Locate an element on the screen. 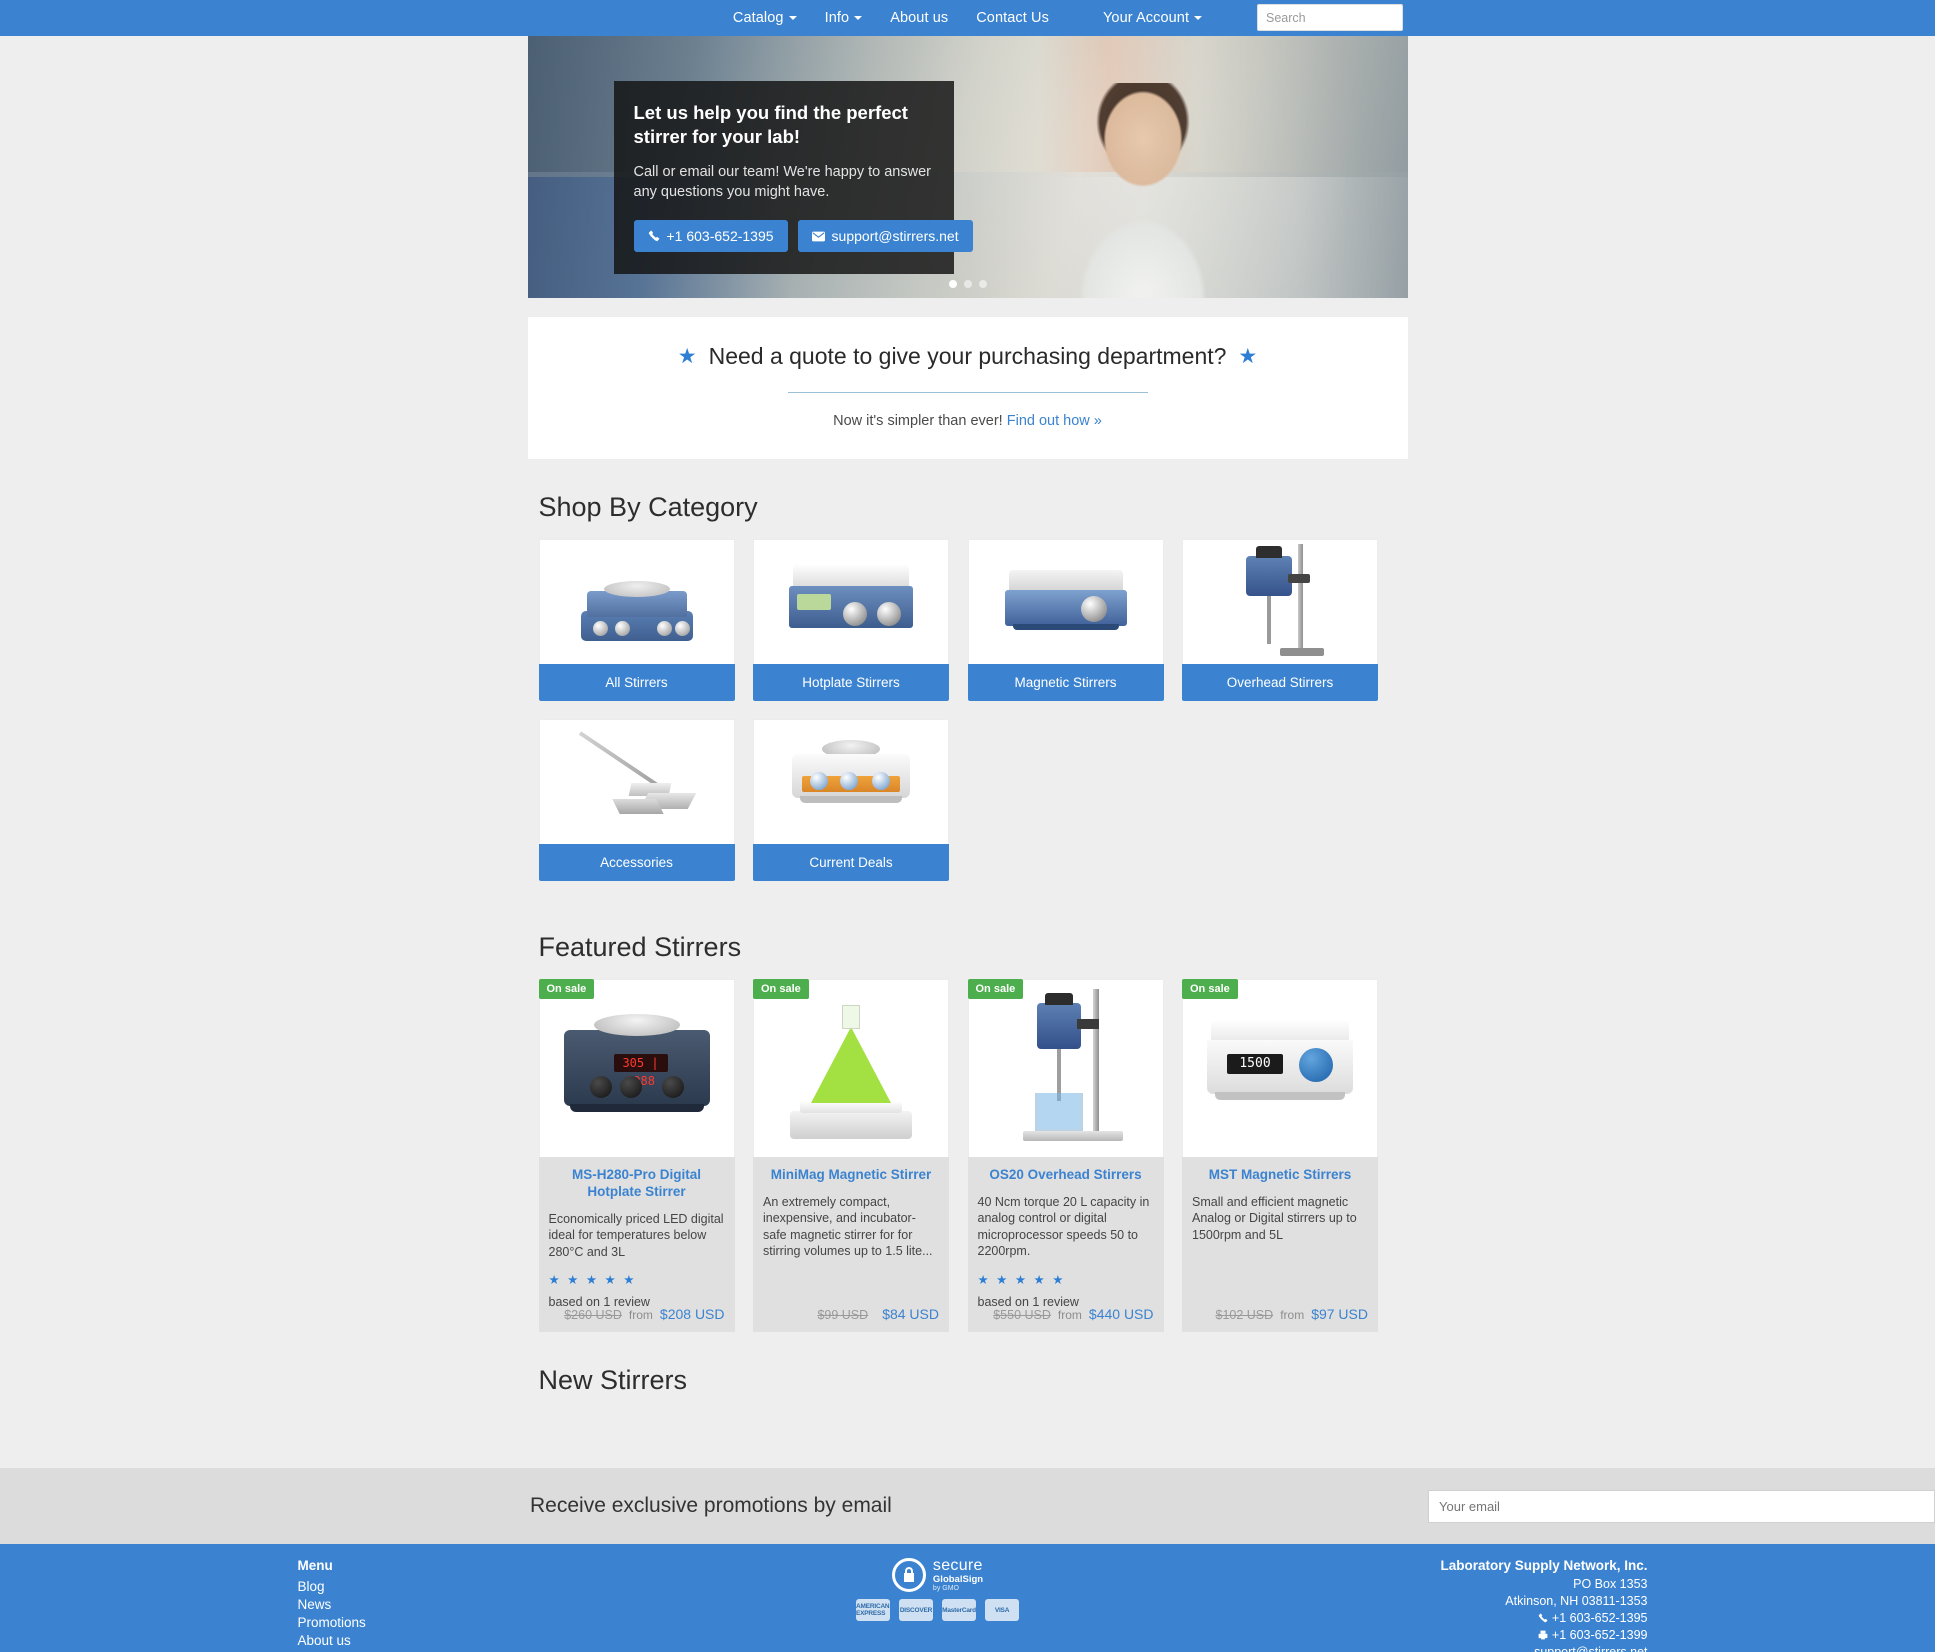 This screenshot has width=1935, height=1652. footer-po-box: PO Box 1353 is located at coordinates (1610, 1584).